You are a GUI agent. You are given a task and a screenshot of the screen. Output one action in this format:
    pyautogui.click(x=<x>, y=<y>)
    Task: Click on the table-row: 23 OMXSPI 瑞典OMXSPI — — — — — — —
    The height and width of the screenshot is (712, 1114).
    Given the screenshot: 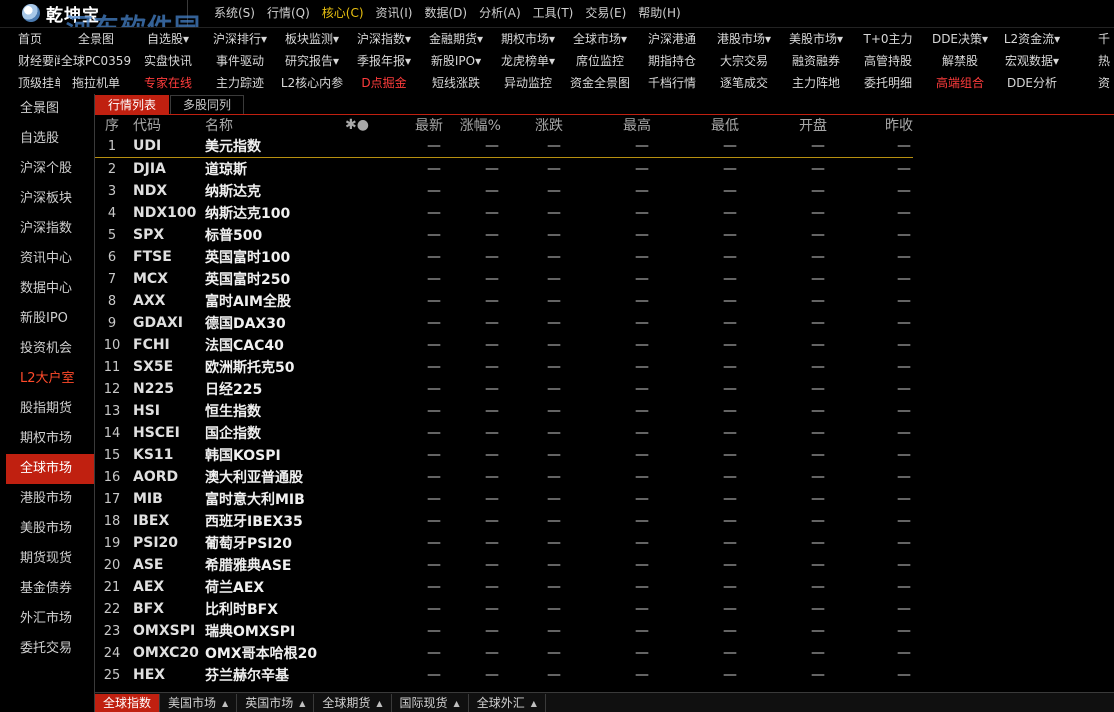 What is the action you would take?
    pyautogui.click(x=504, y=631)
    